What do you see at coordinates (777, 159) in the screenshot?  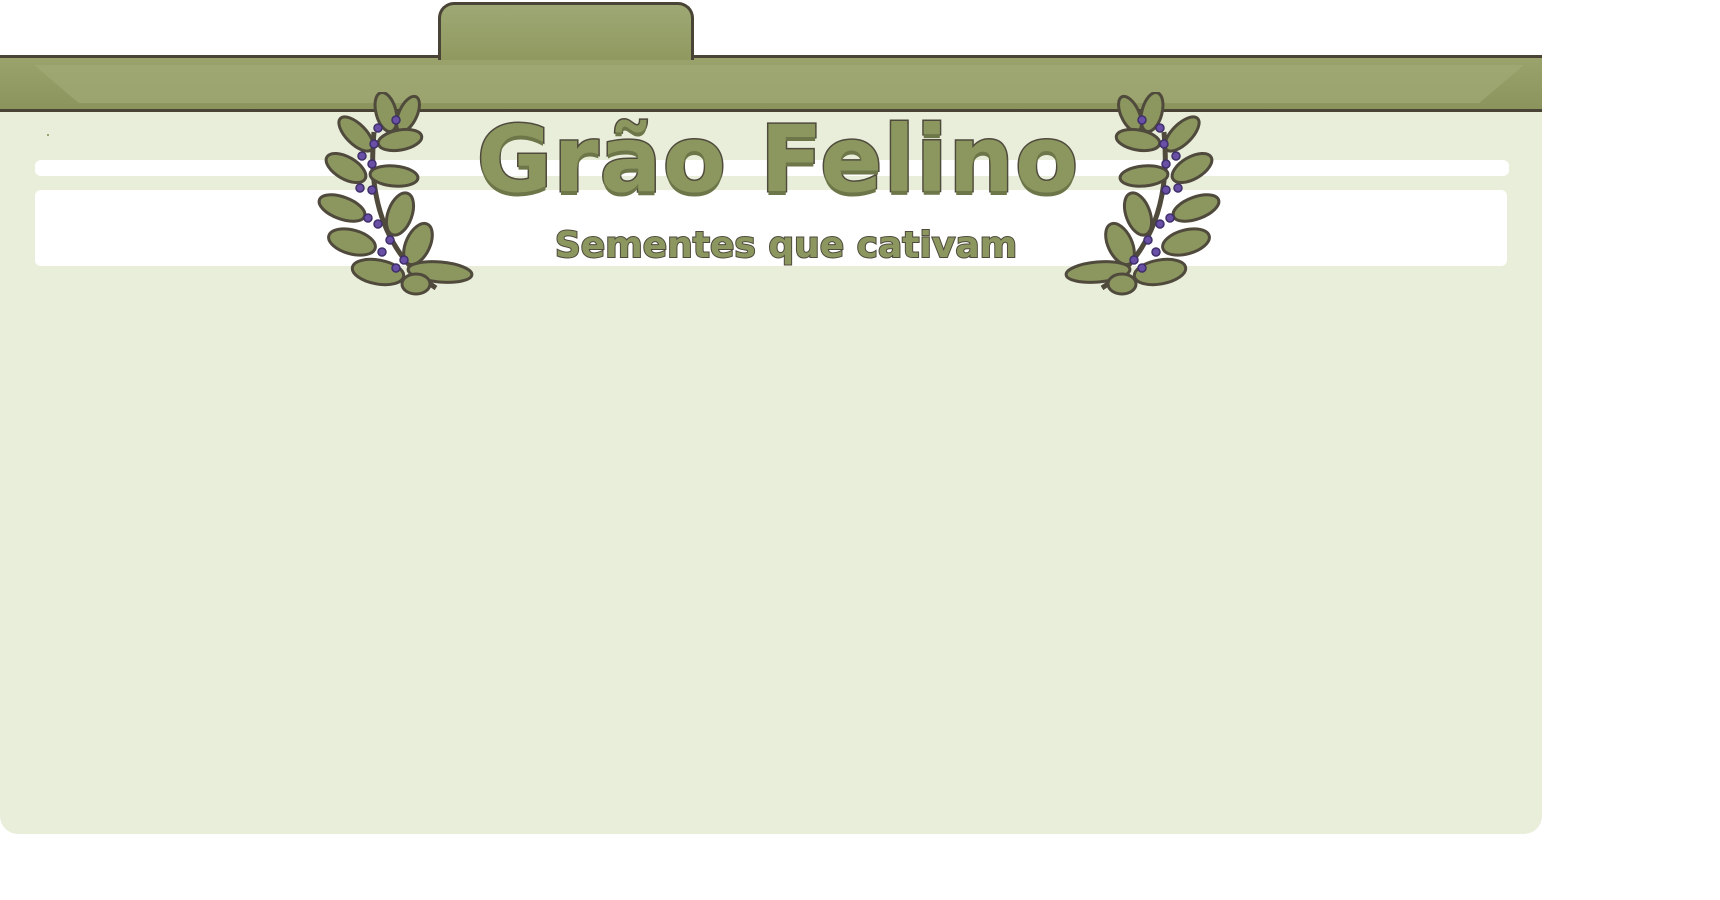 I see `brand-title: Grão Felino` at bounding box center [777, 159].